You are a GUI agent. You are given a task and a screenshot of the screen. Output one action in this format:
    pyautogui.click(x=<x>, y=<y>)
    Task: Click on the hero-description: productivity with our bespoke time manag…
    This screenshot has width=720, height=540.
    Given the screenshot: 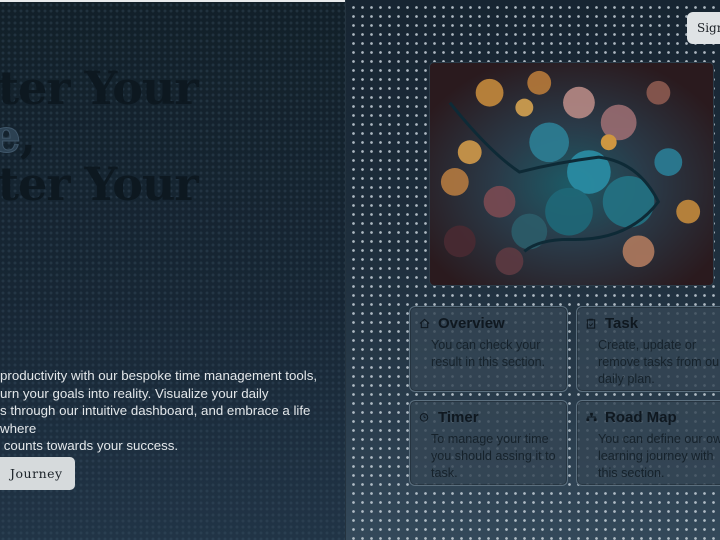 What is the action you would take?
    pyautogui.click(x=172, y=411)
    